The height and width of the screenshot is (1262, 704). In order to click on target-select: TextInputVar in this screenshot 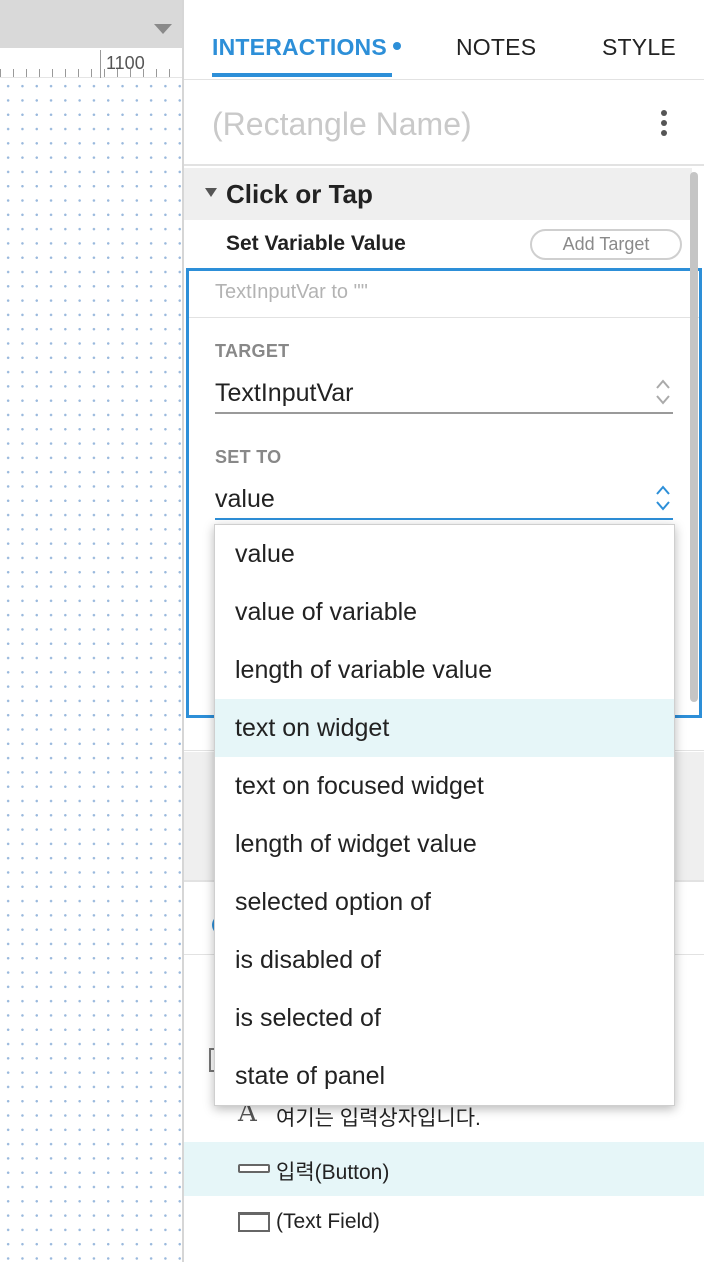, I will do `click(284, 393)`.